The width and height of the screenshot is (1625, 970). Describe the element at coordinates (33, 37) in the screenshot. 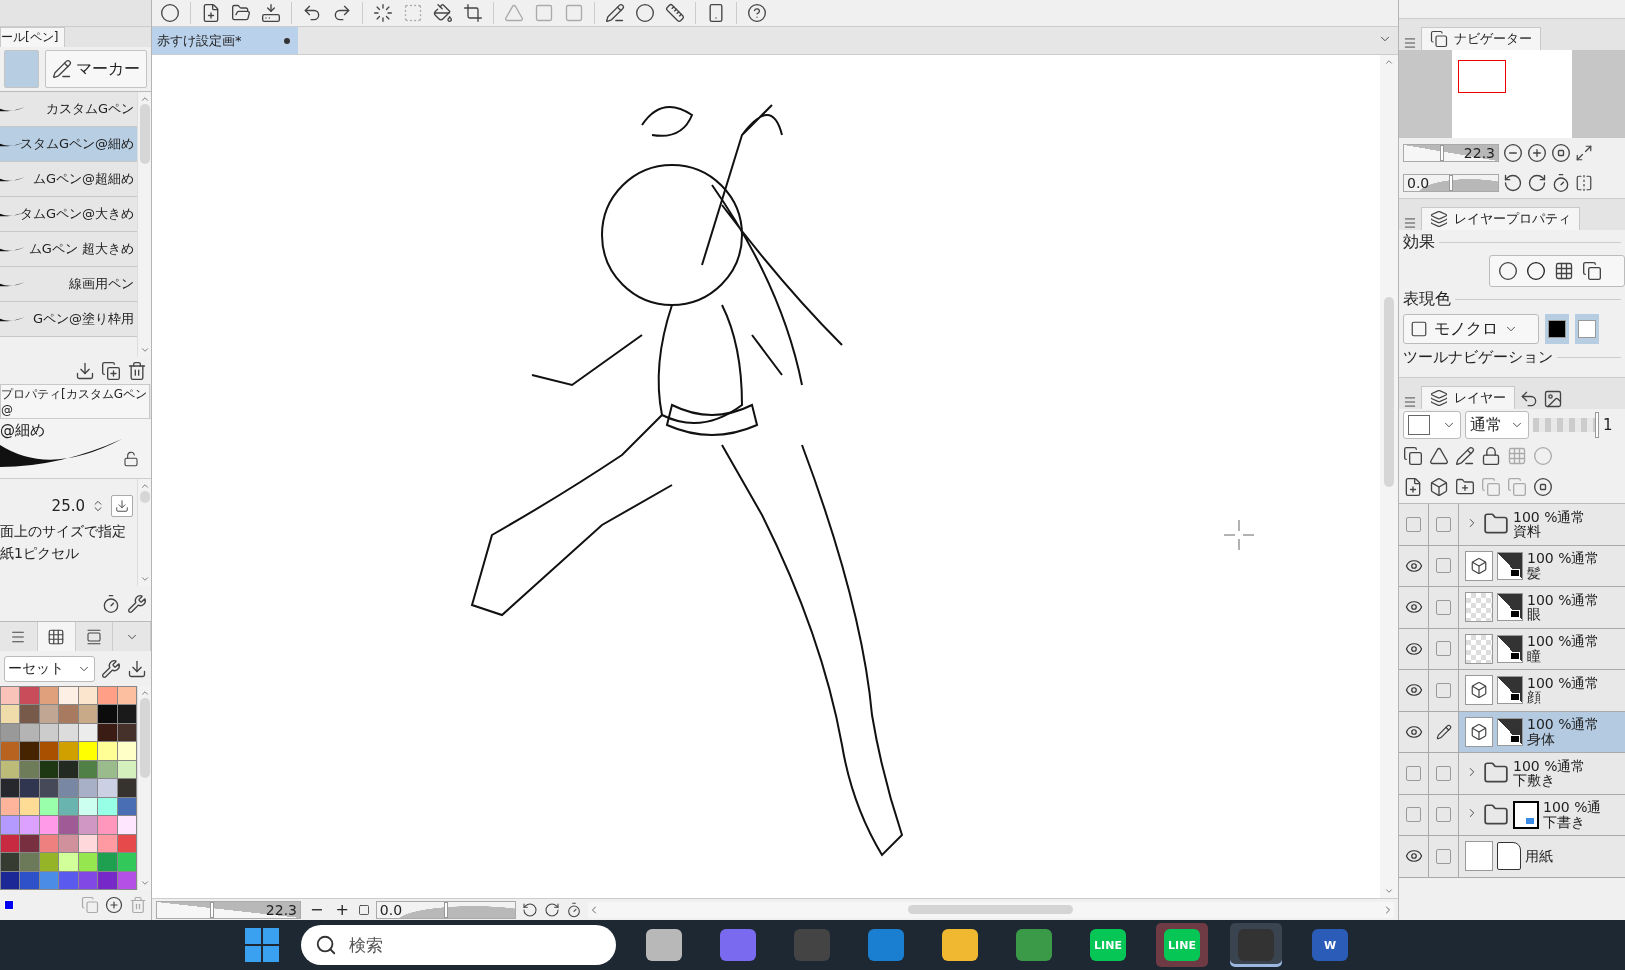

I see `panel-tab: ール[ペン]` at that location.